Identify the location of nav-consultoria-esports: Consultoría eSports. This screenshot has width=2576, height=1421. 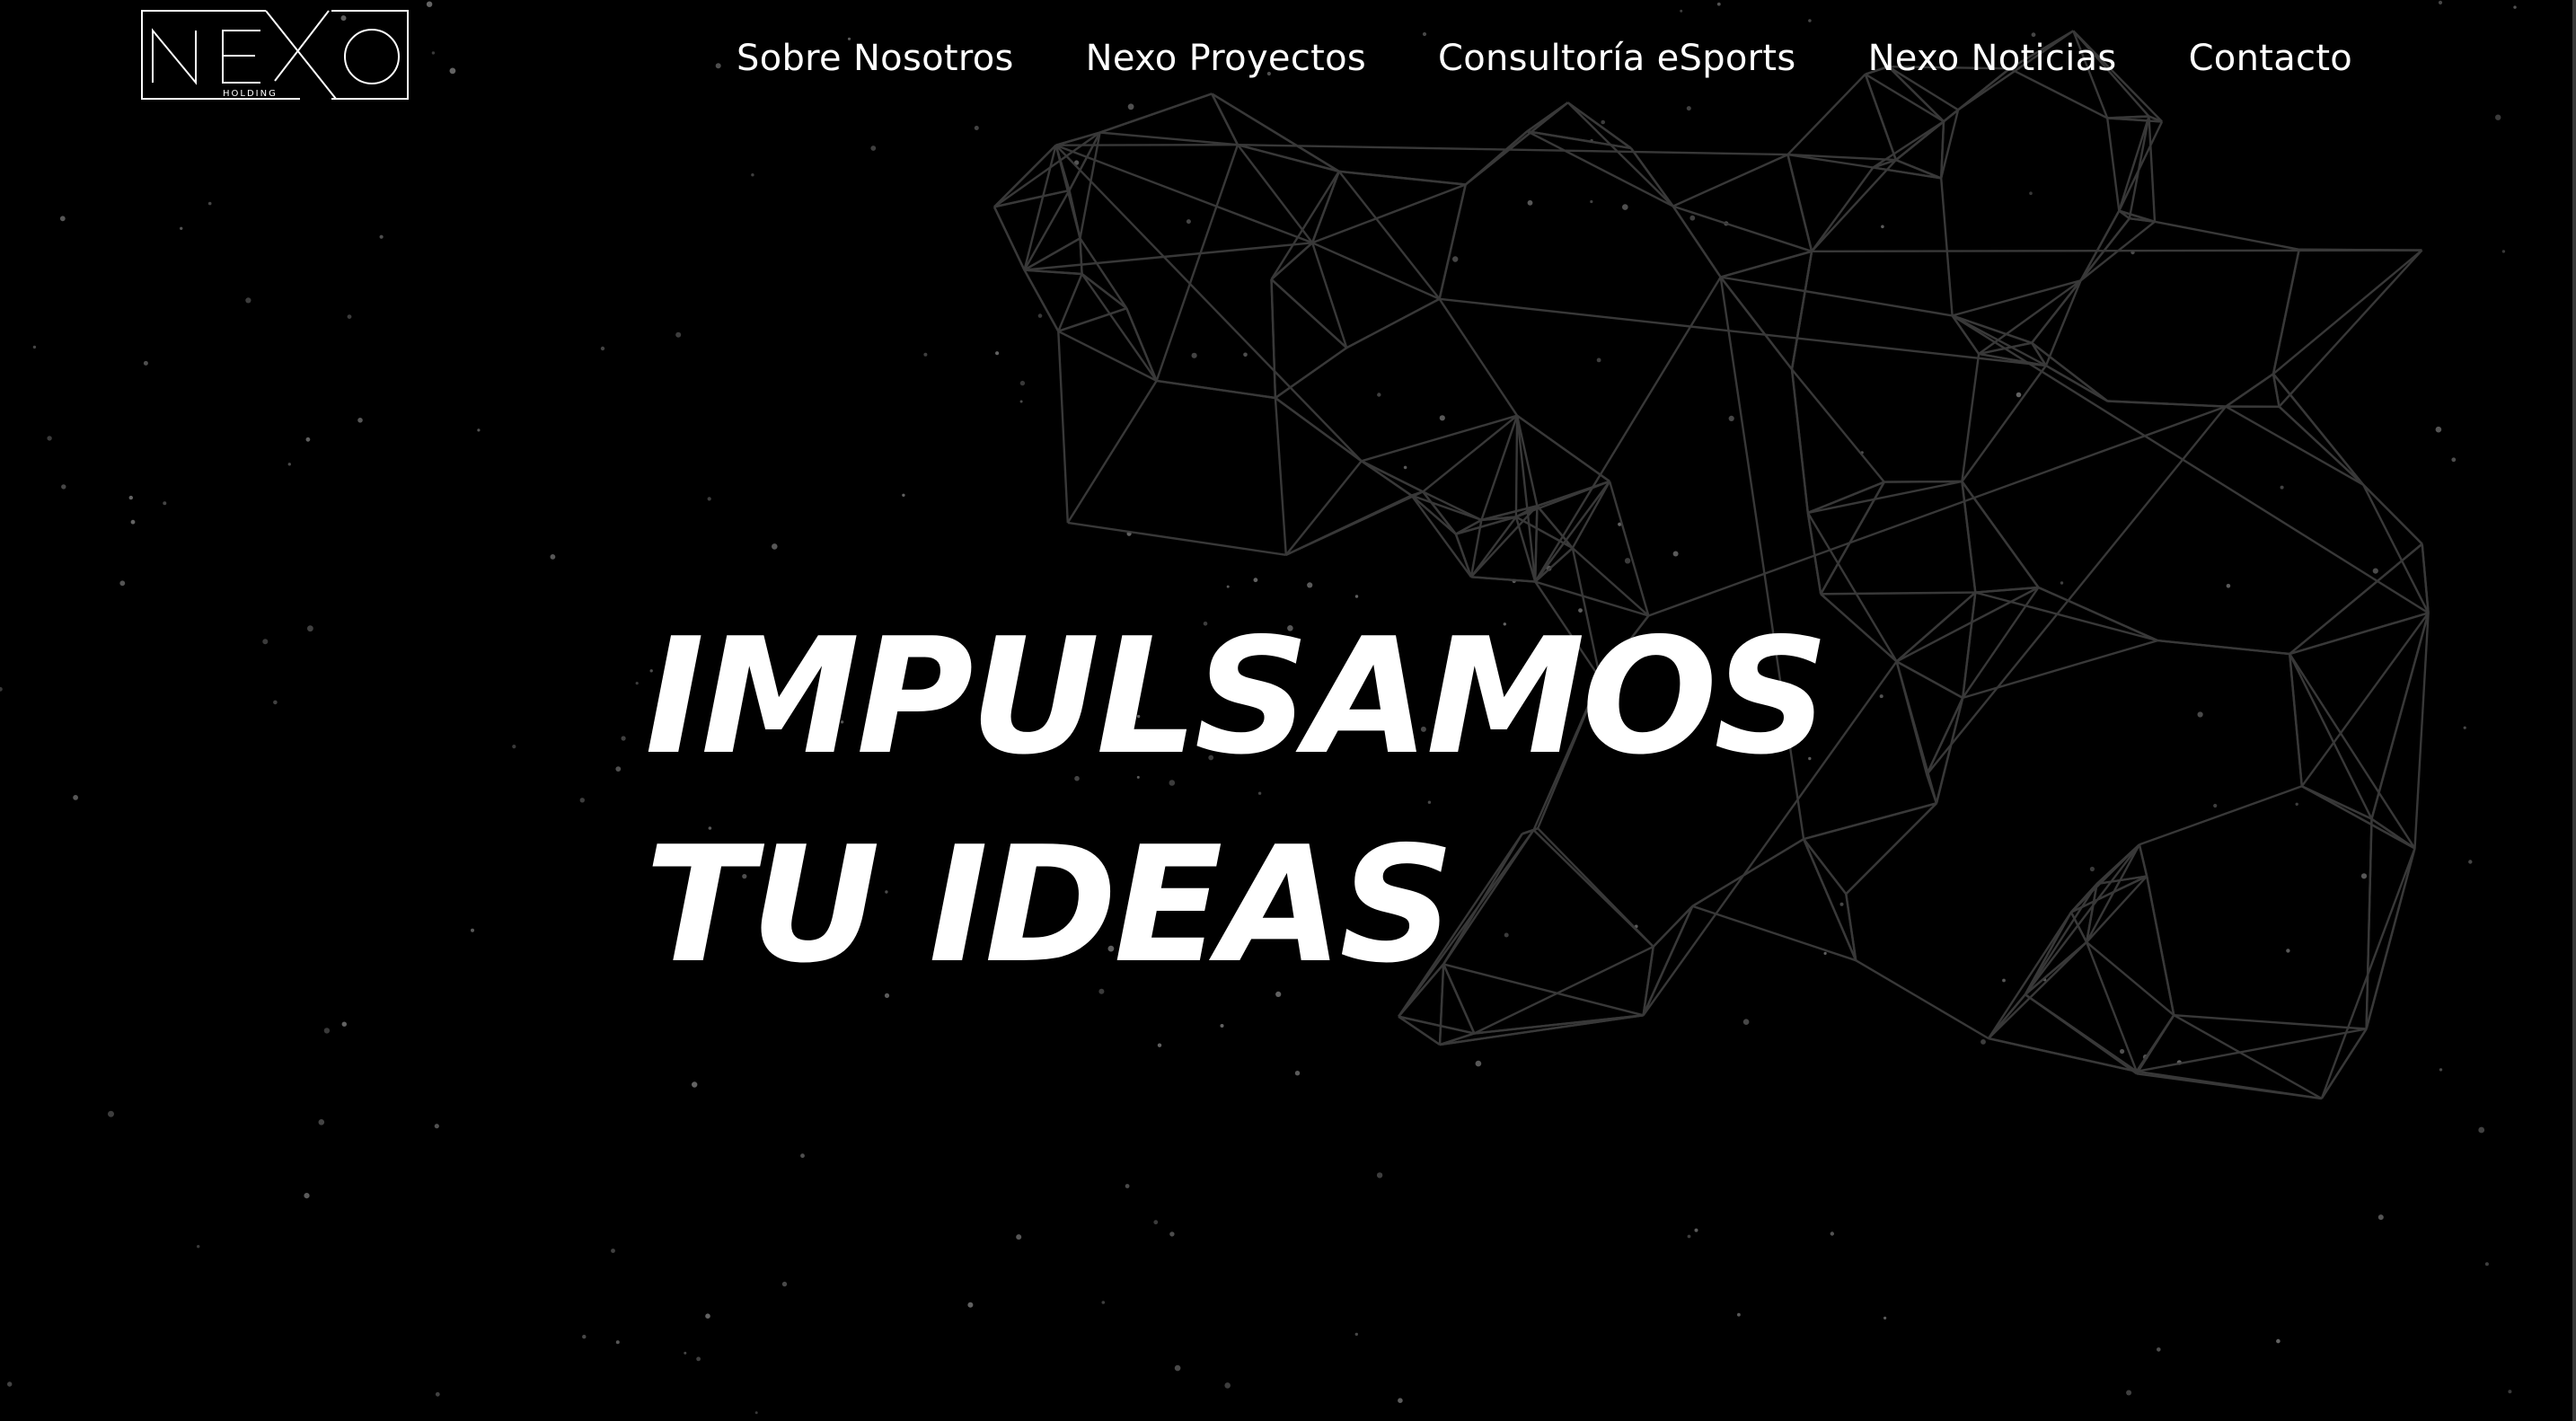
(1617, 58).